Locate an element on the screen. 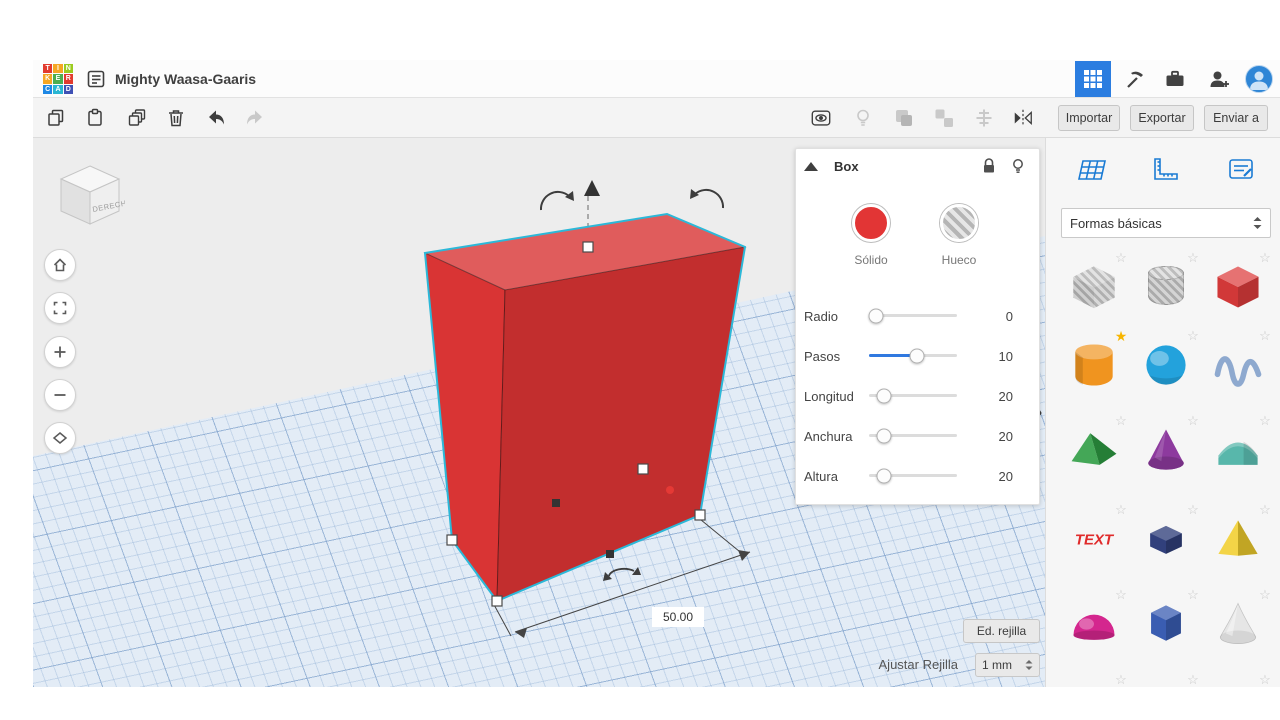 This screenshot has width=1280, height=720. shape-tile-sphere is located at coordinates (1166, 365).